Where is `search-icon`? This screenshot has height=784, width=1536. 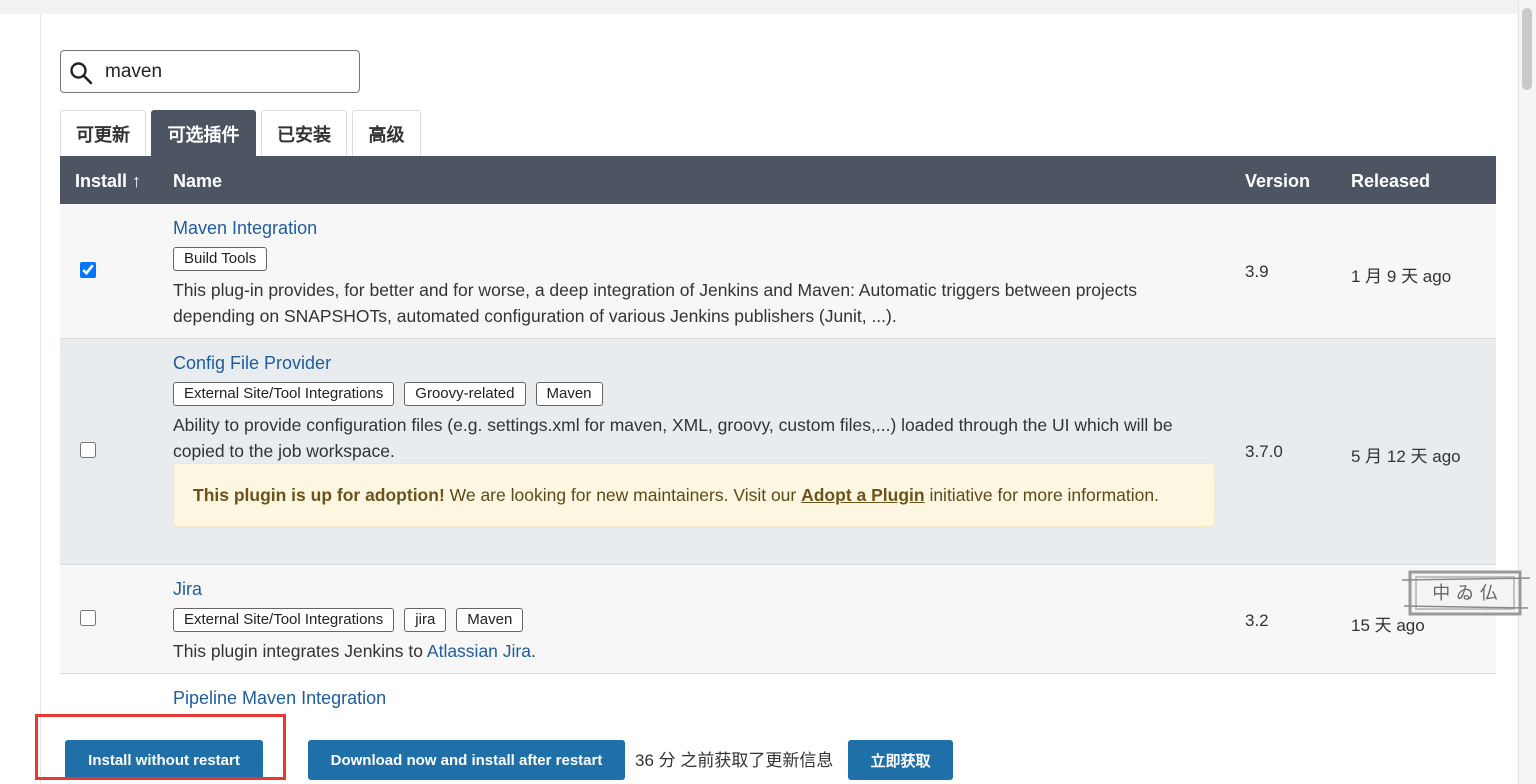 search-icon is located at coordinates (81, 73).